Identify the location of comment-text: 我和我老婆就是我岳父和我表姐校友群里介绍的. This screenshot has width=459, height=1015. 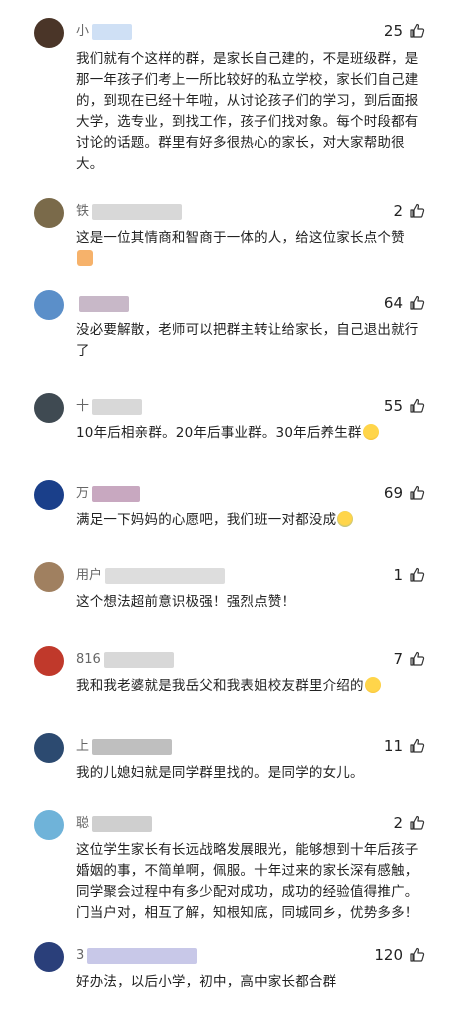
(253, 686).